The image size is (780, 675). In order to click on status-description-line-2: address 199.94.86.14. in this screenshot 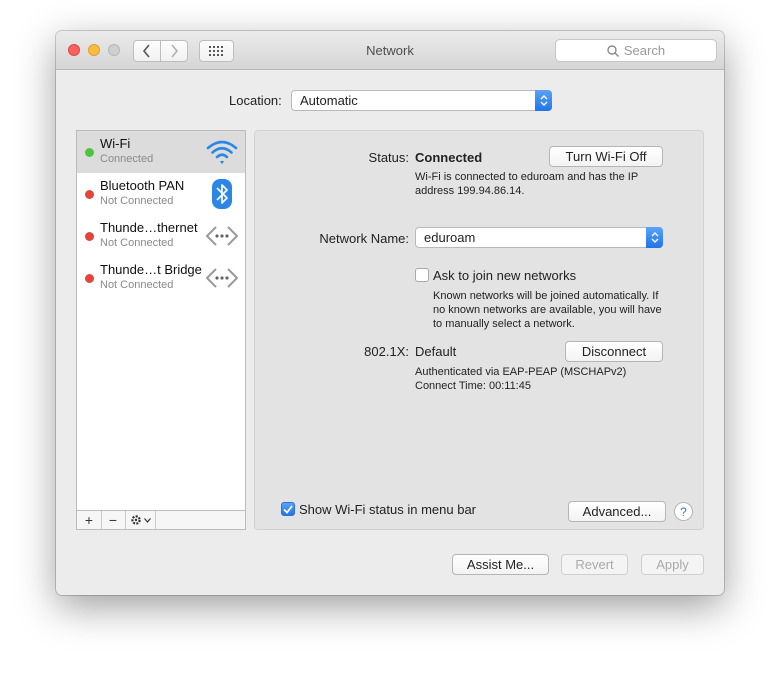, I will do `click(470, 191)`.